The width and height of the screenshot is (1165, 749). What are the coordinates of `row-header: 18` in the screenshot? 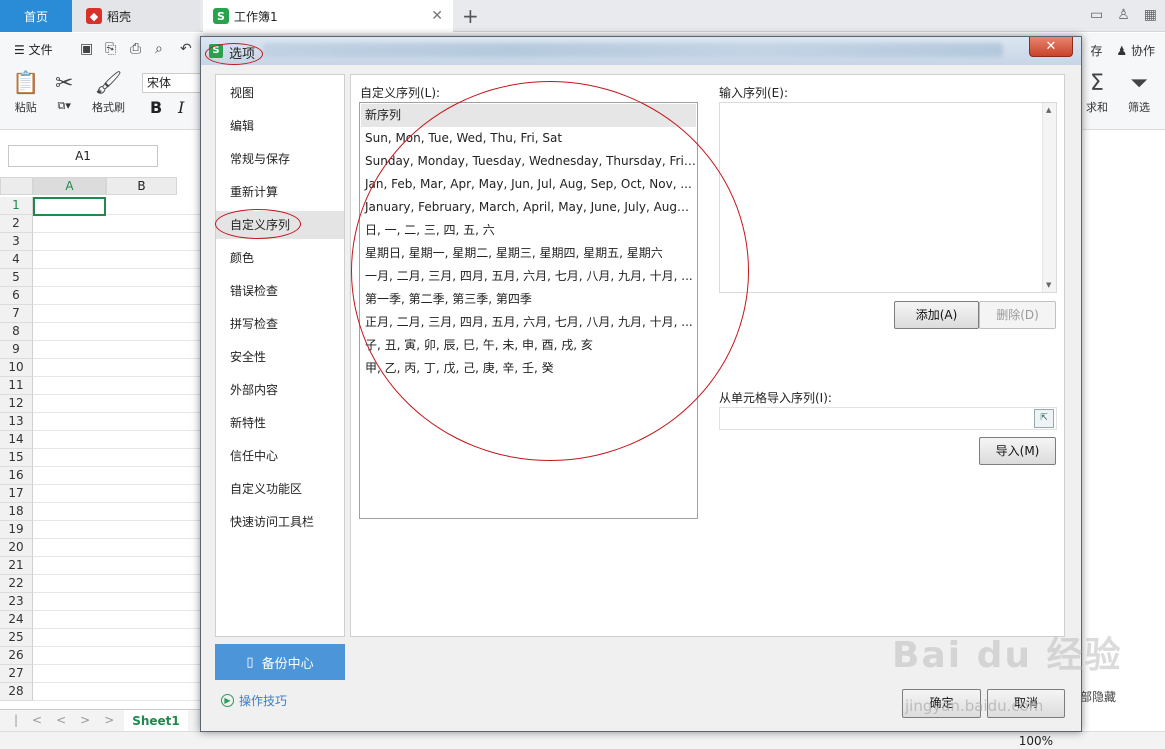 It's located at (16, 512).